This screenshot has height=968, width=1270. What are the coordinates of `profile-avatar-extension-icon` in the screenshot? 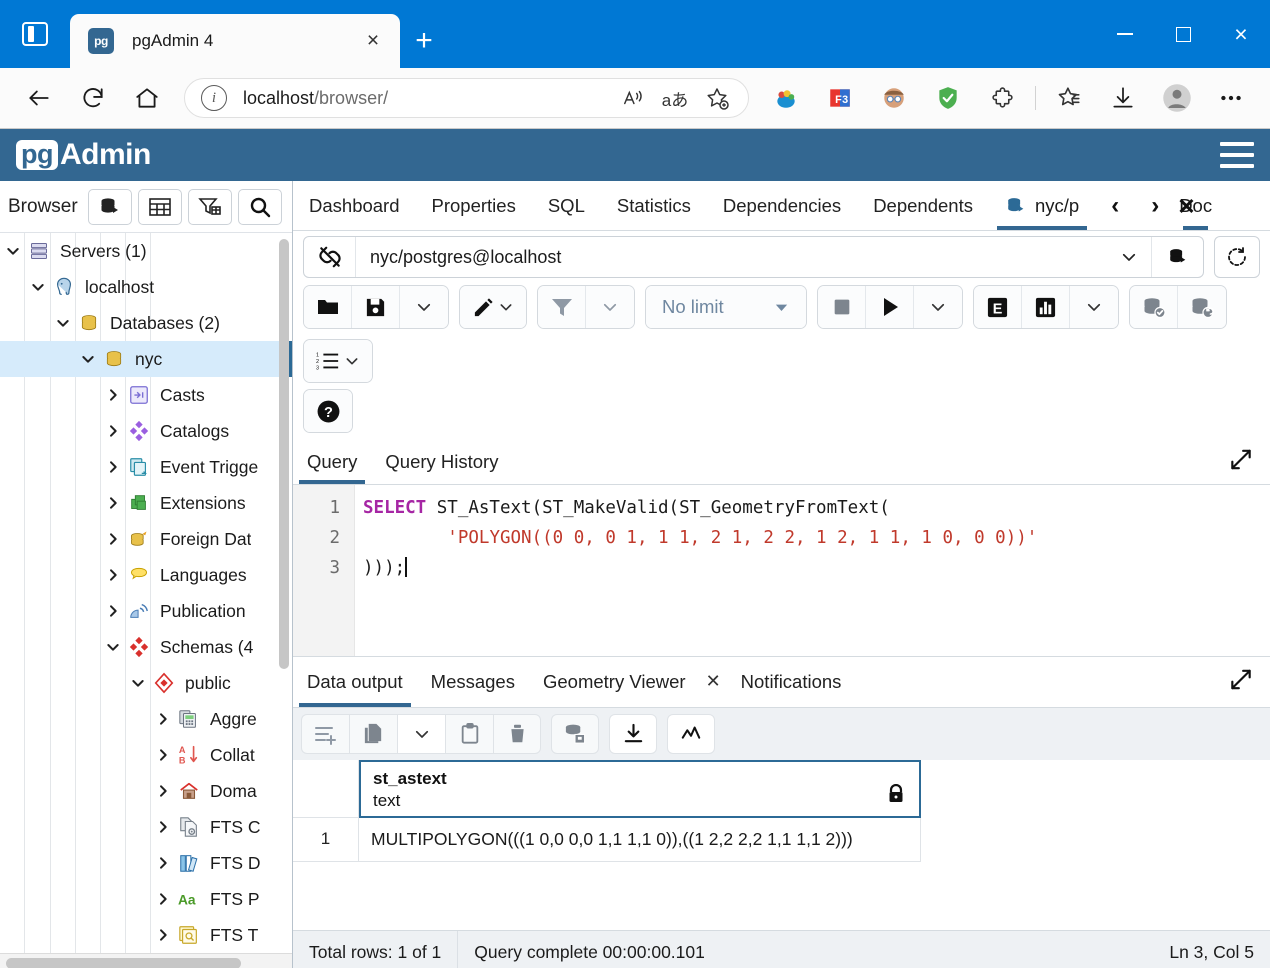 It's located at (894, 98).